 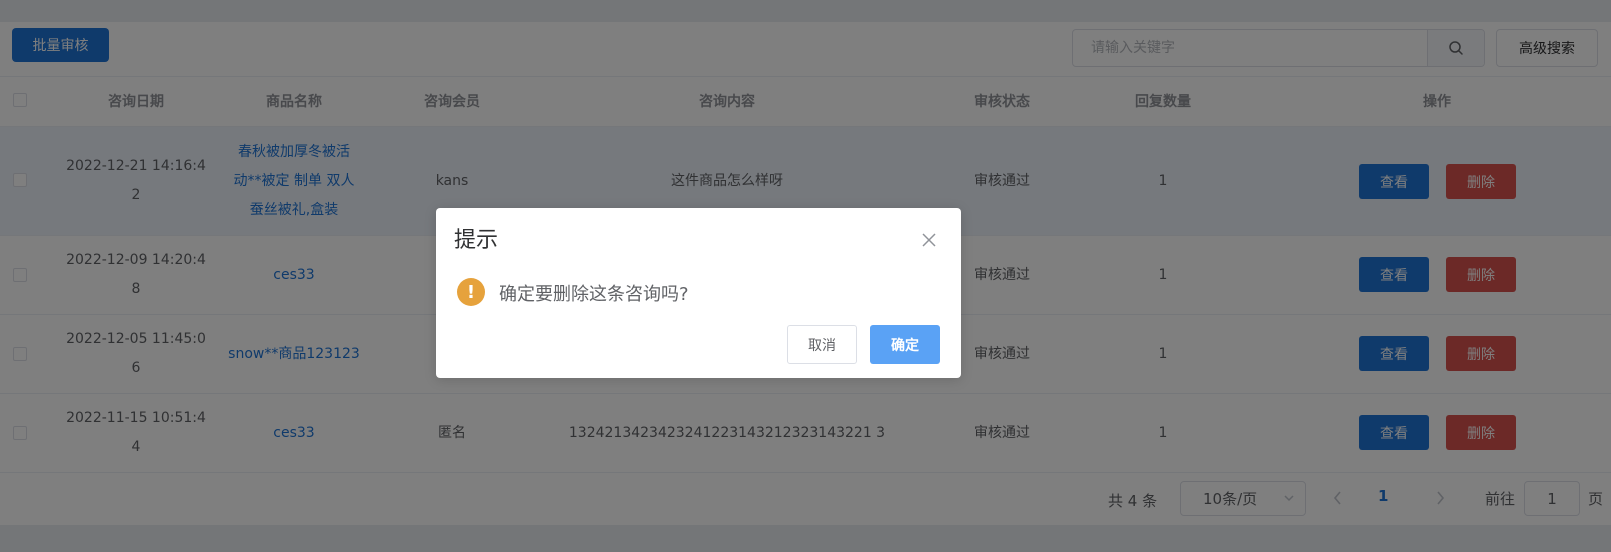 What do you see at coordinates (822, 344) in the screenshot?
I see `cancel-button: 取消` at bounding box center [822, 344].